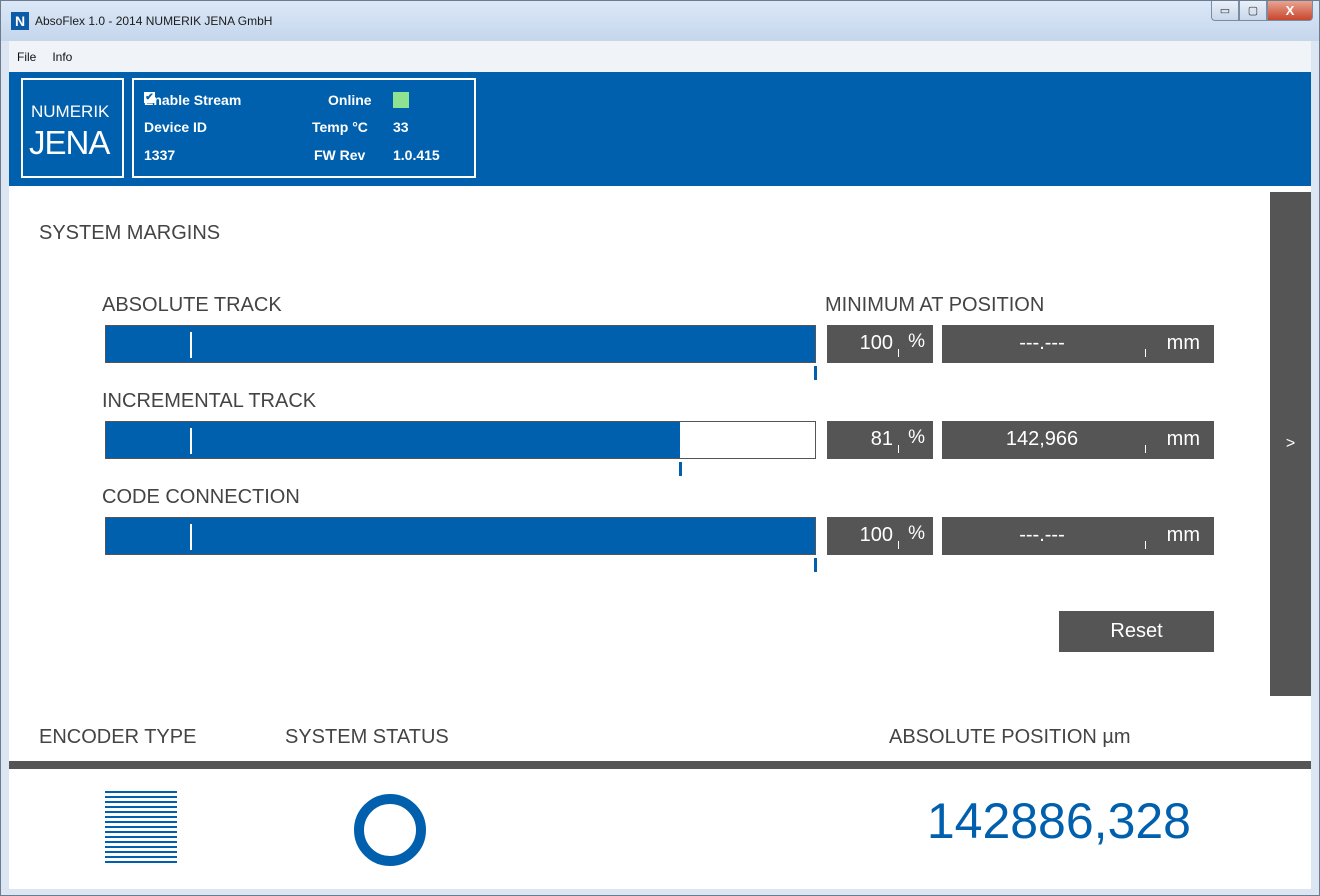 The image size is (1320, 896). I want to click on incremental-track-percent: 81 %, so click(880, 440).